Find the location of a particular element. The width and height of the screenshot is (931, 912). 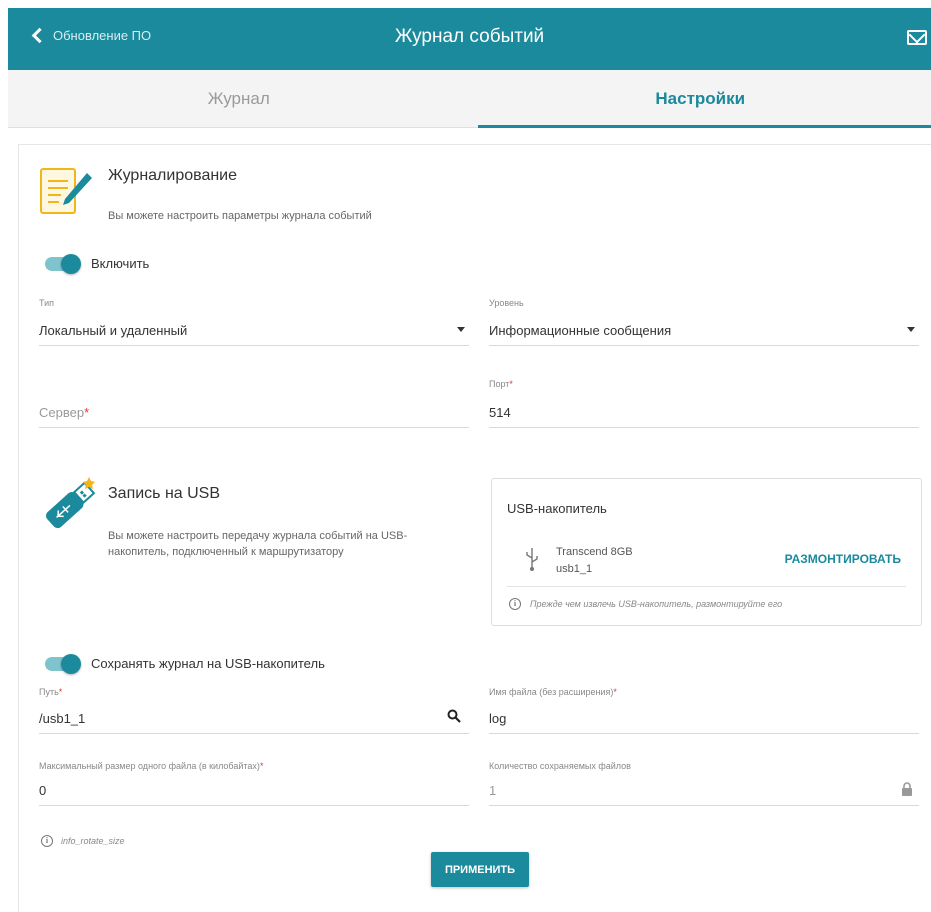

usb-stick-icon is located at coordinates (70, 503).